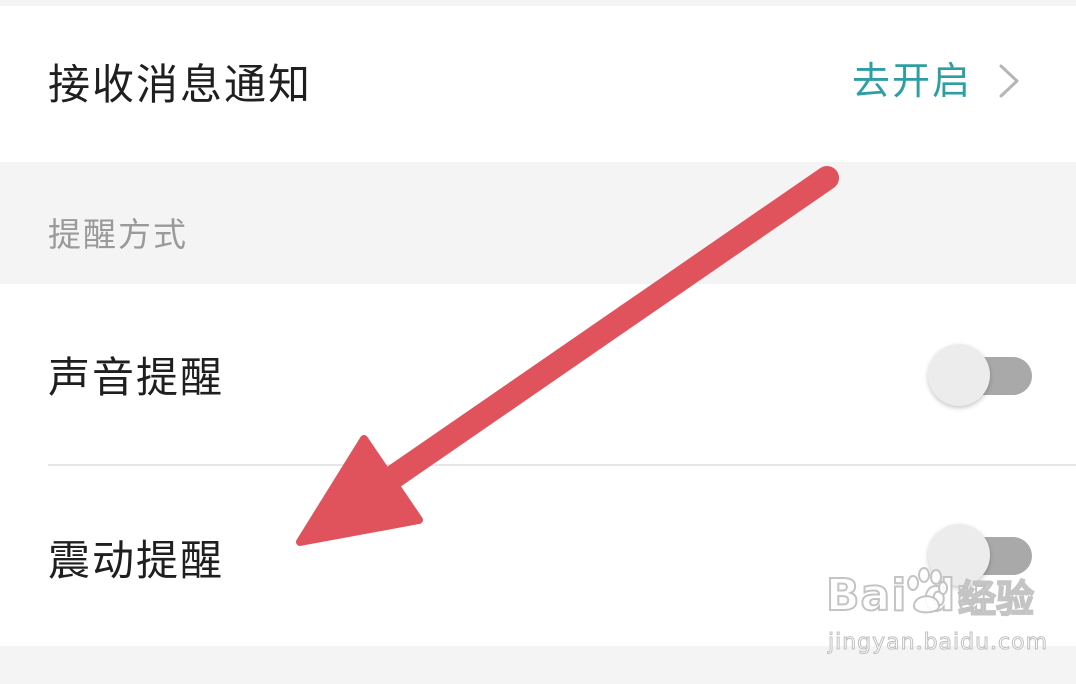 Image resolution: width=1076 pixels, height=684 pixels. What do you see at coordinates (1009, 81) in the screenshot?
I see `chevron-right-icon` at bounding box center [1009, 81].